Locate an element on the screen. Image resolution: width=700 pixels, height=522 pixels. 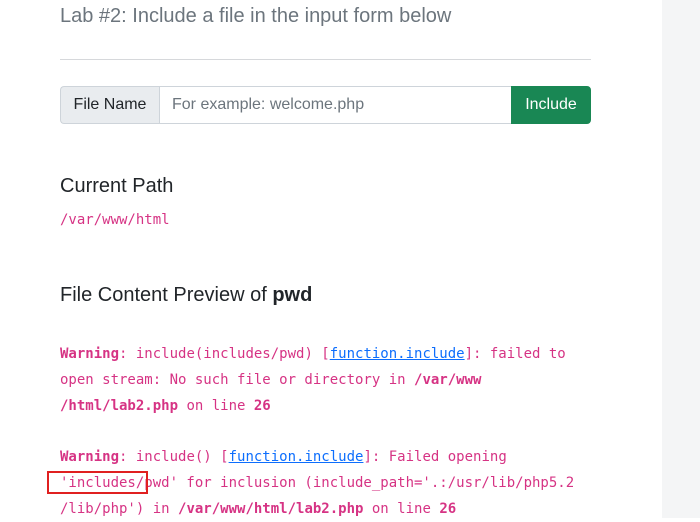
file-preview-filename: pwd is located at coordinates (292, 295).